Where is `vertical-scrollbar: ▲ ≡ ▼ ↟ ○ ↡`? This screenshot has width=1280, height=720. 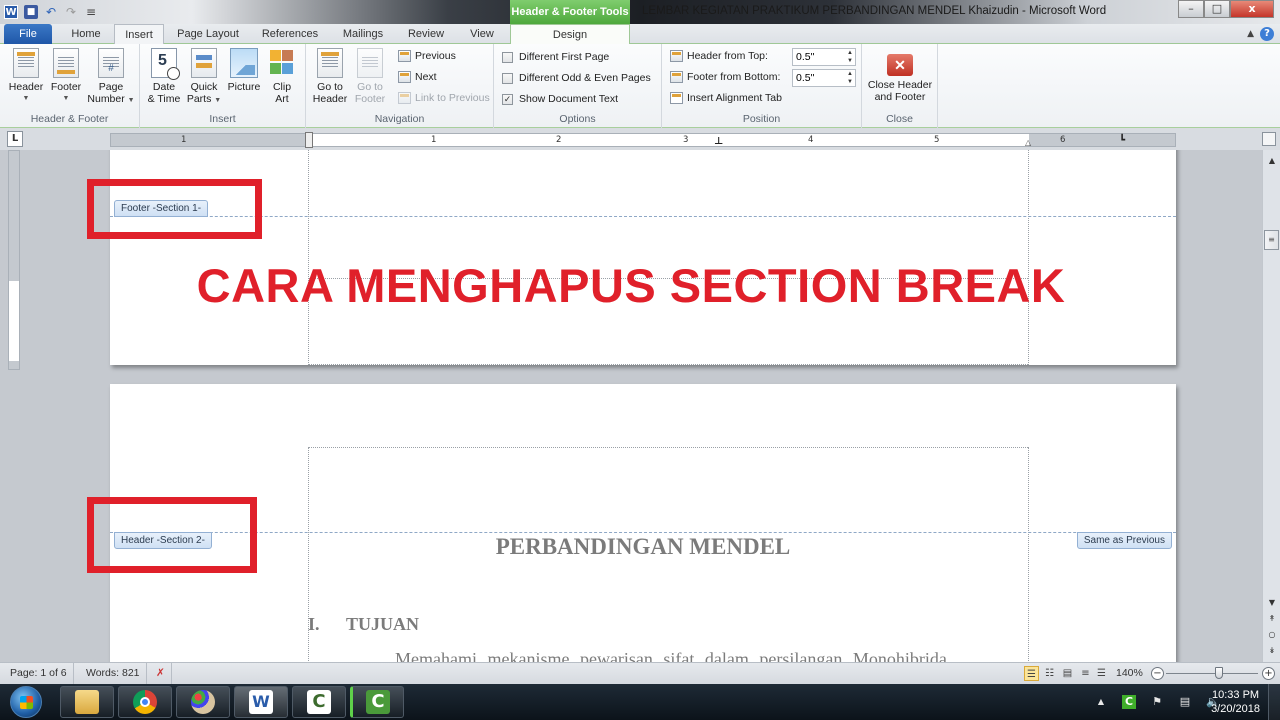
vertical-scrollbar: ▲ ≡ ▼ ↟ ○ ↡ is located at coordinates (1271, 406).